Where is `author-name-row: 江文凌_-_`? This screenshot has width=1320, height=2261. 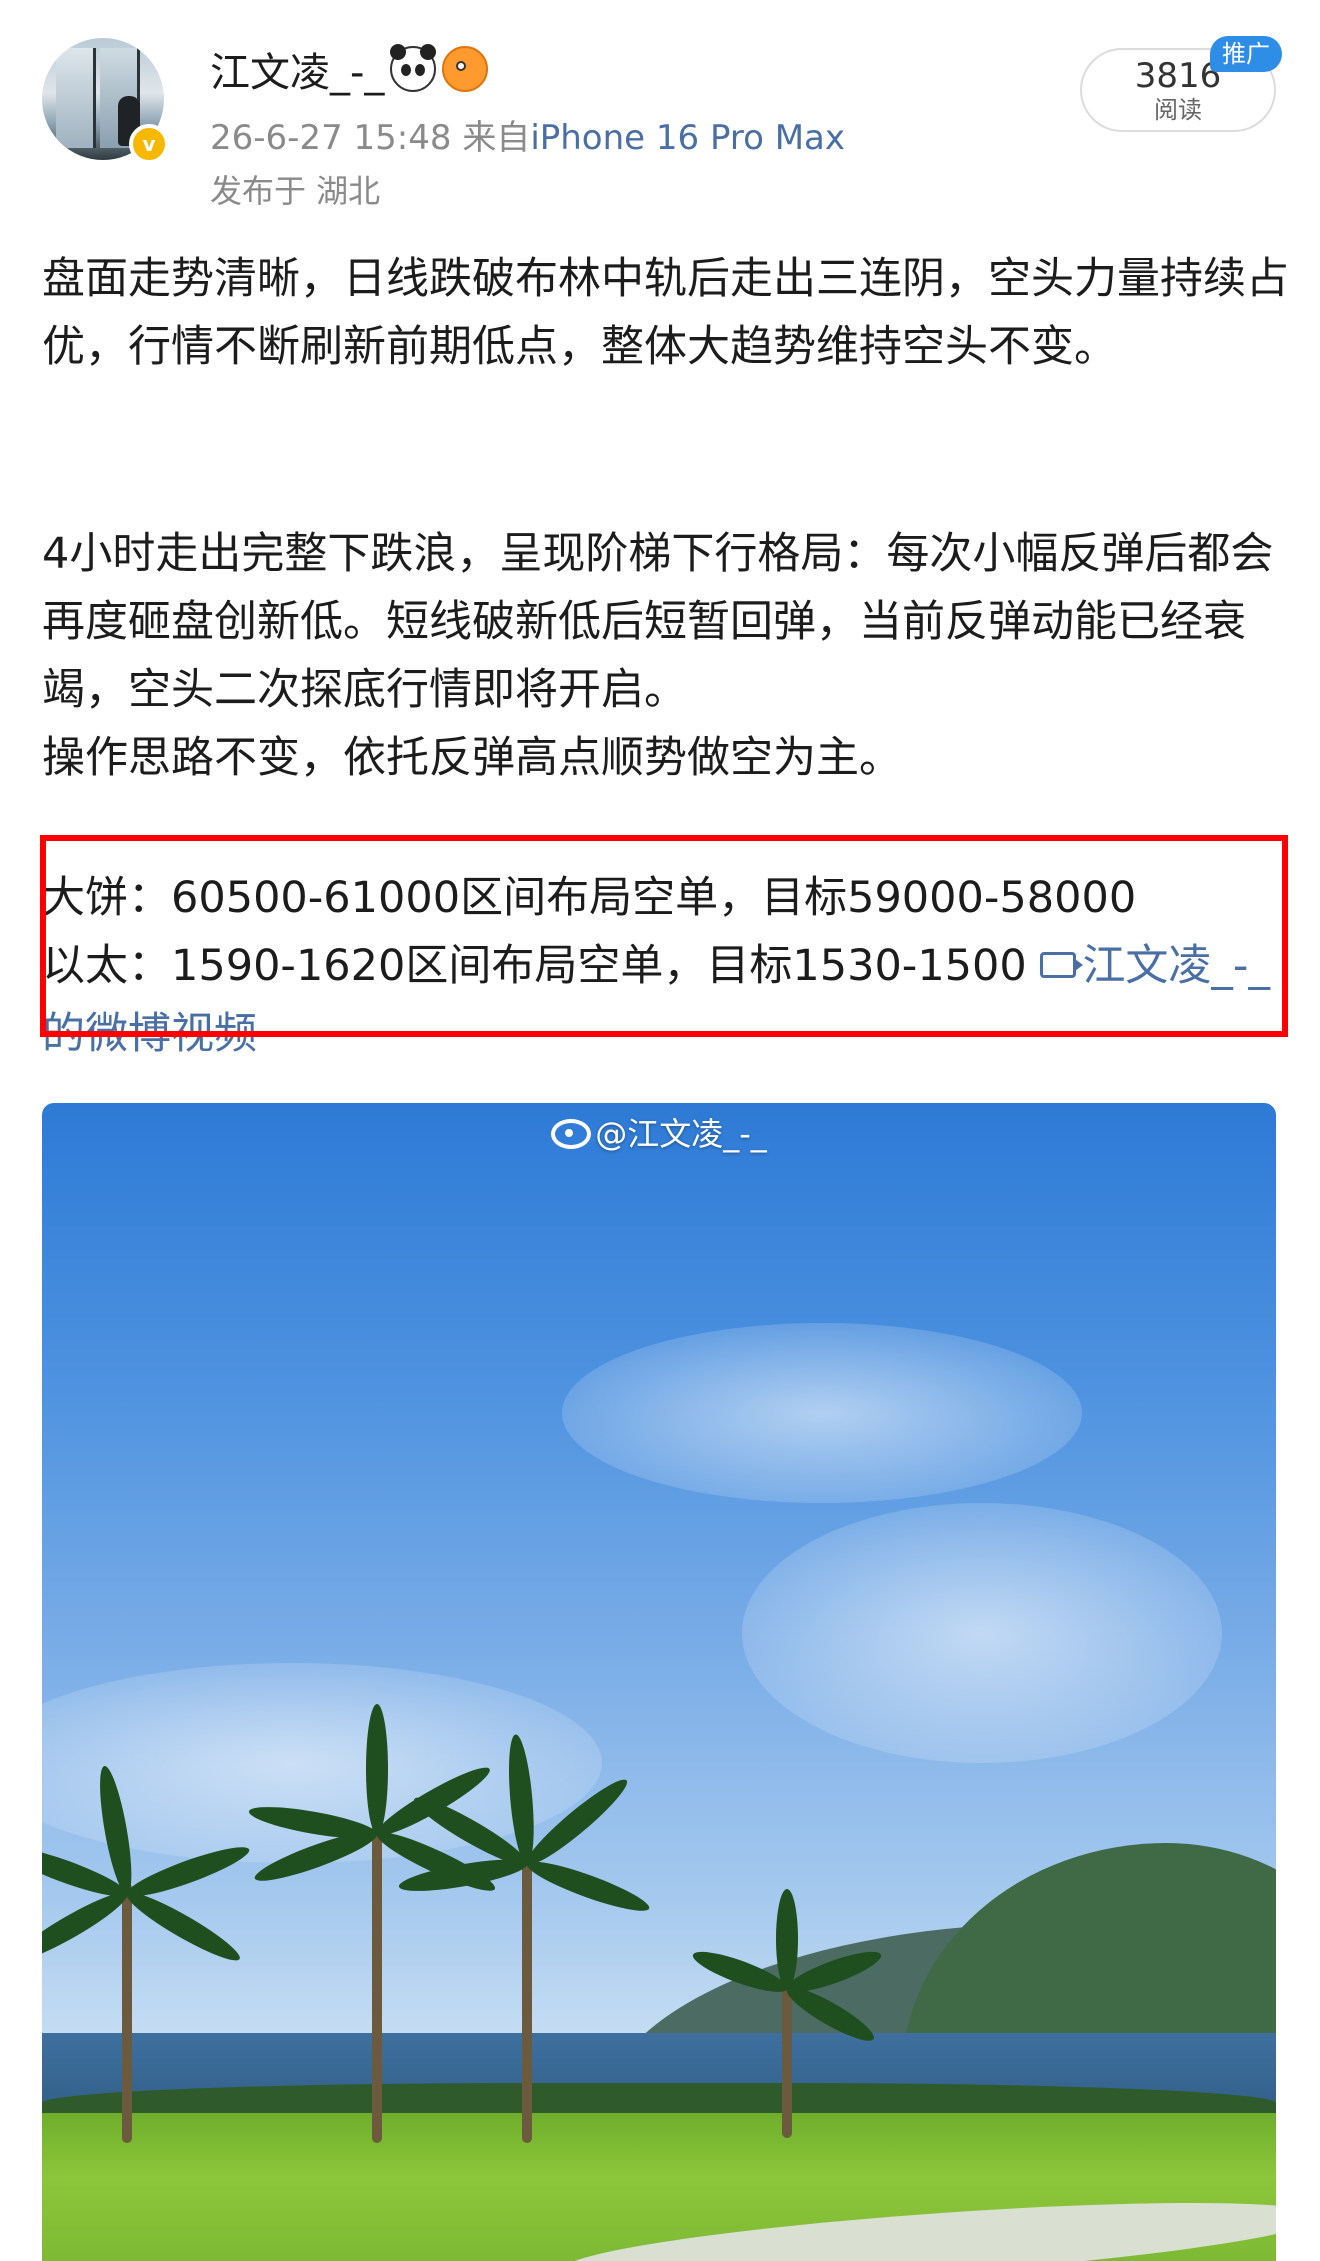 author-name-row: 江文凌_-_ is located at coordinates (349, 69).